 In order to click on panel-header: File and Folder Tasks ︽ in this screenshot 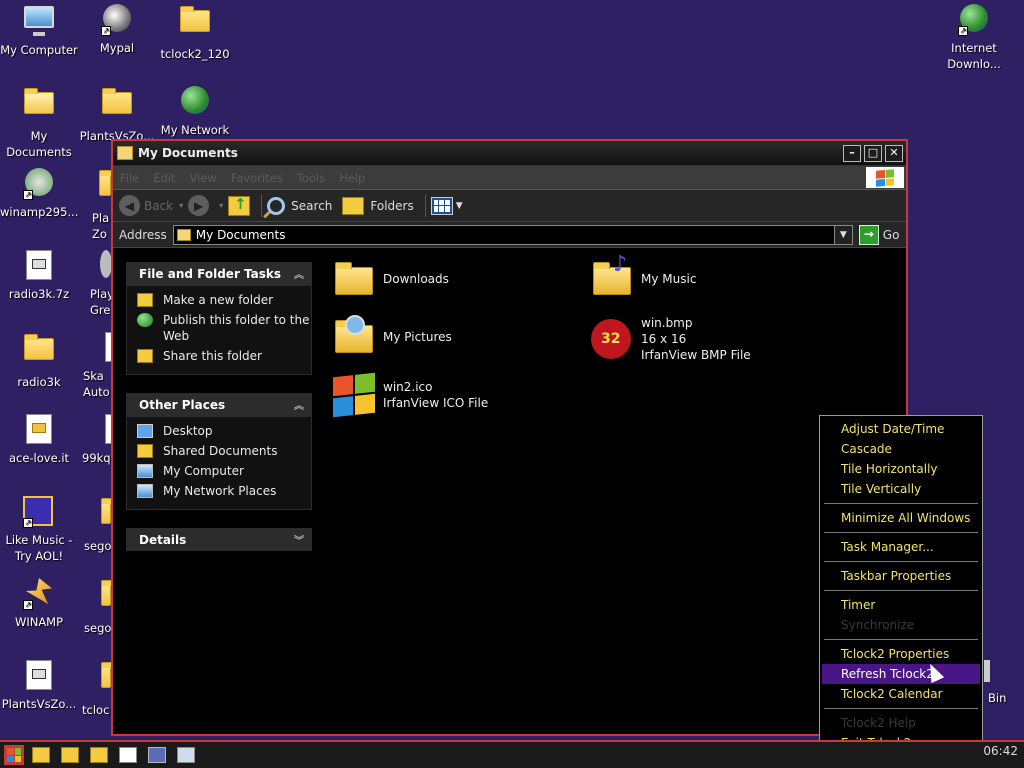, I will do `click(219, 273)`.